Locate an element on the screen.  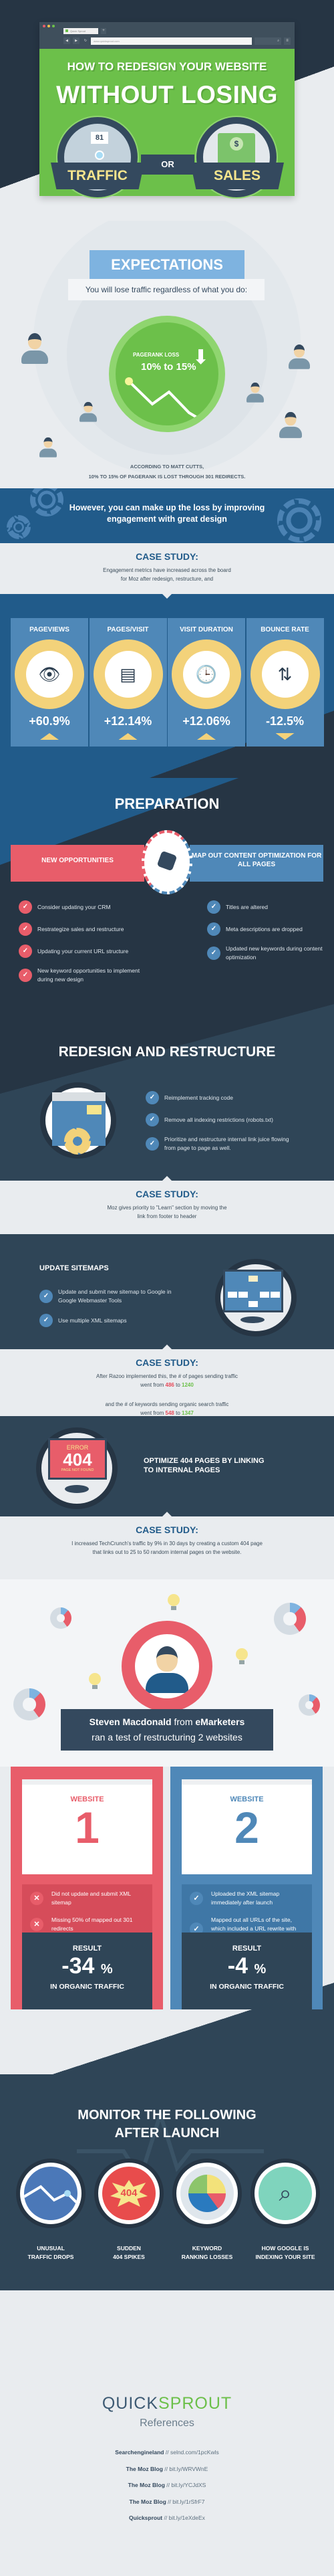
pages-from-value: 486 is located at coordinates (169, 1385).